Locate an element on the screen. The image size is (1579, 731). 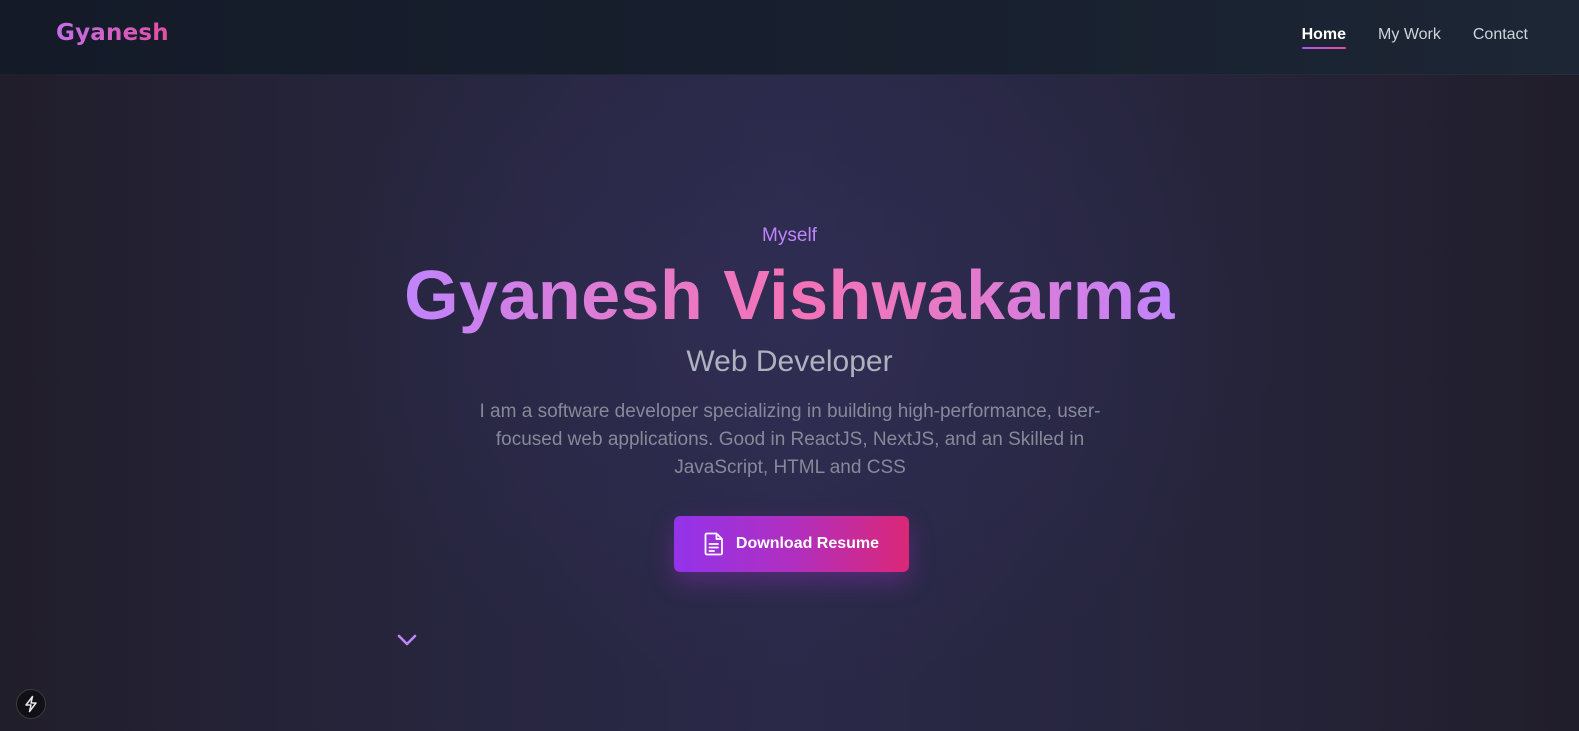
nav-link-contact: Contact is located at coordinates (1500, 37).